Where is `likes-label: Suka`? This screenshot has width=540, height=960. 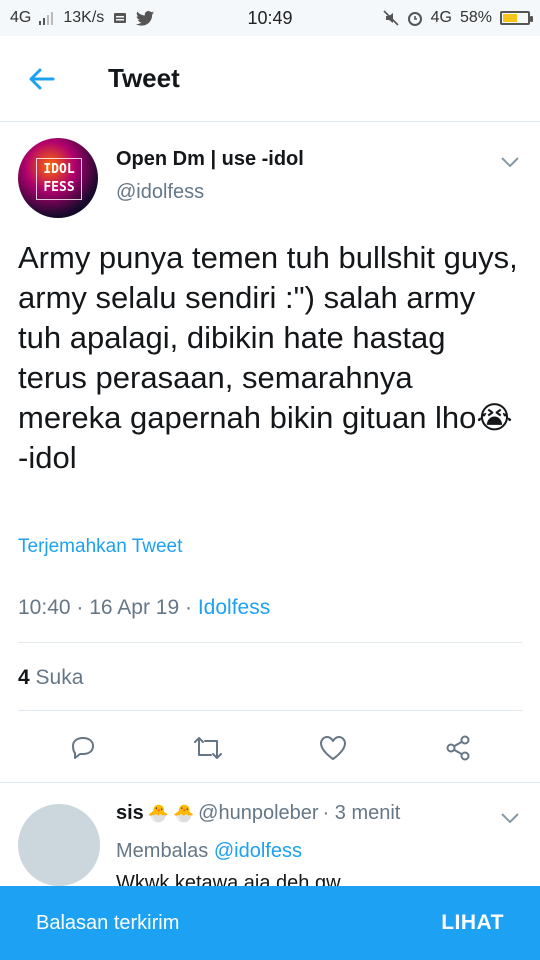
likes-label: Suka is located at coordinates (59, 677).